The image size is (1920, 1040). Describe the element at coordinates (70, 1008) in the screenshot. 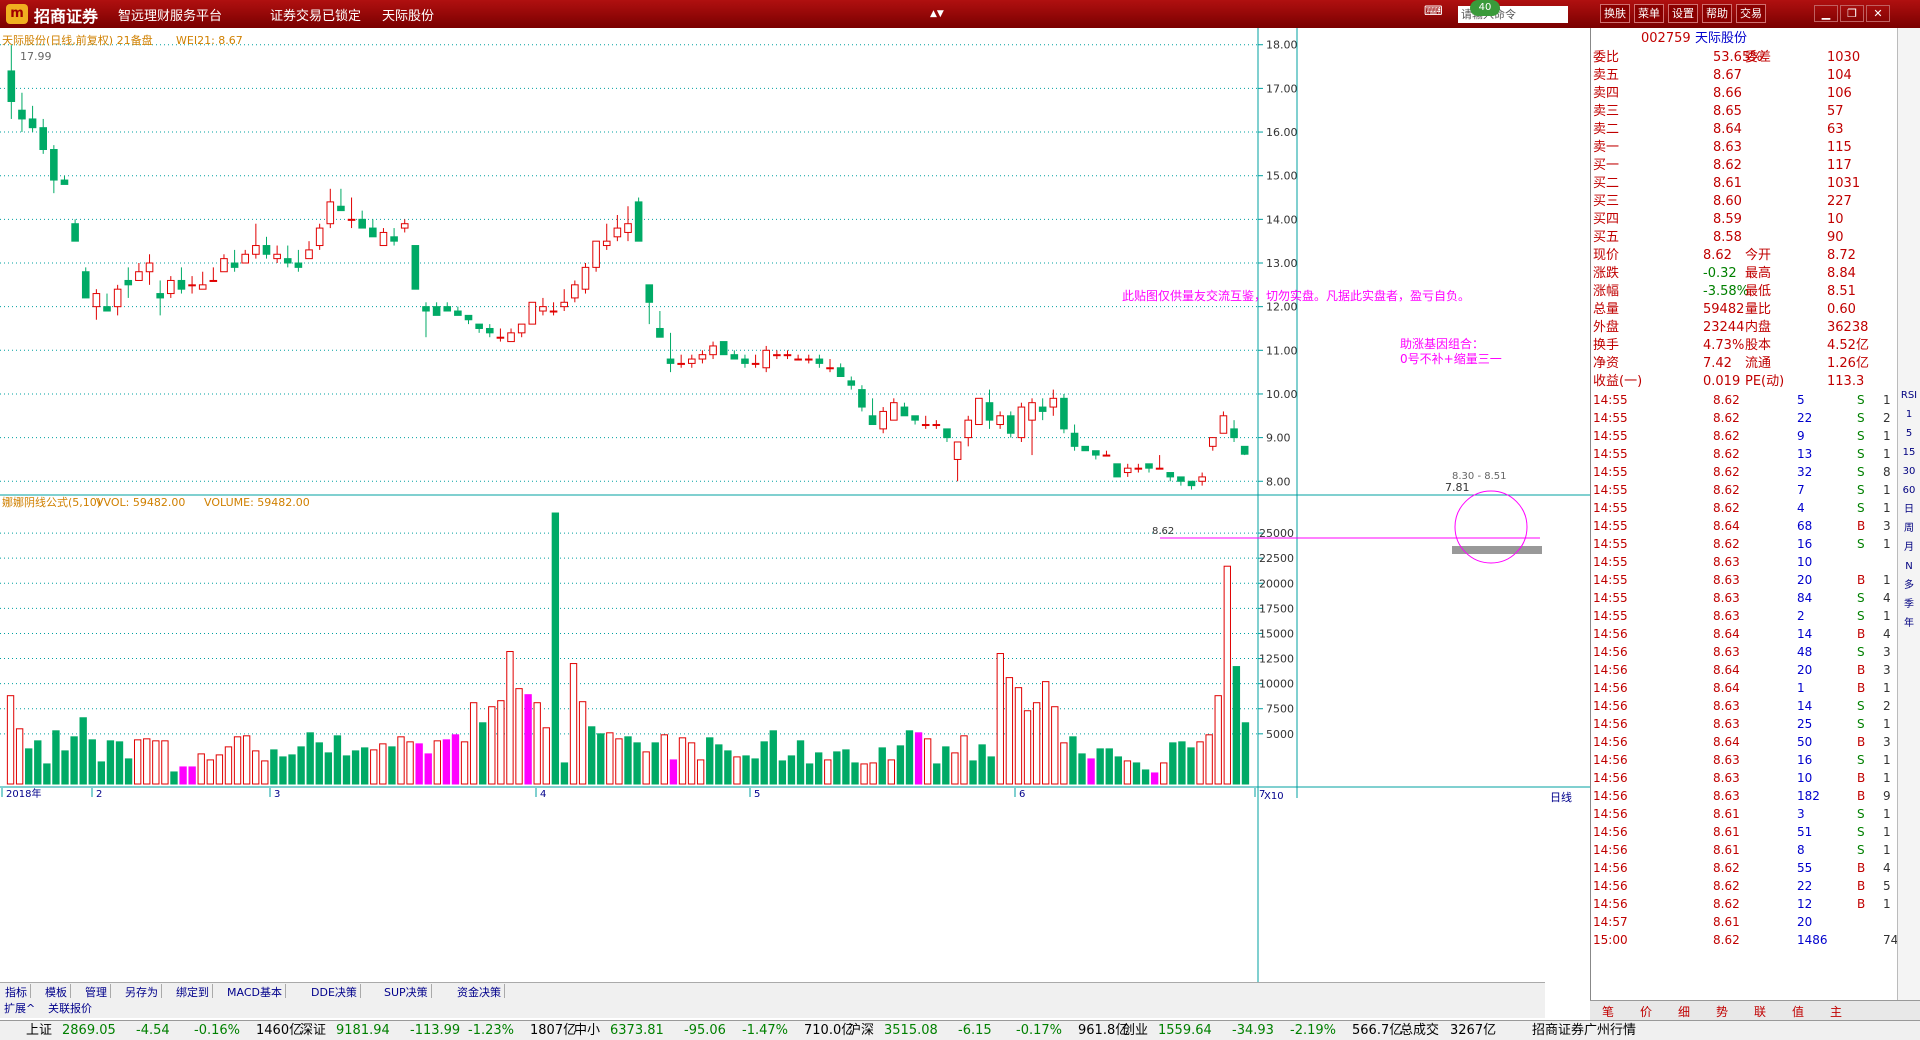

I see `extra-tab: 关联报价` at that location.